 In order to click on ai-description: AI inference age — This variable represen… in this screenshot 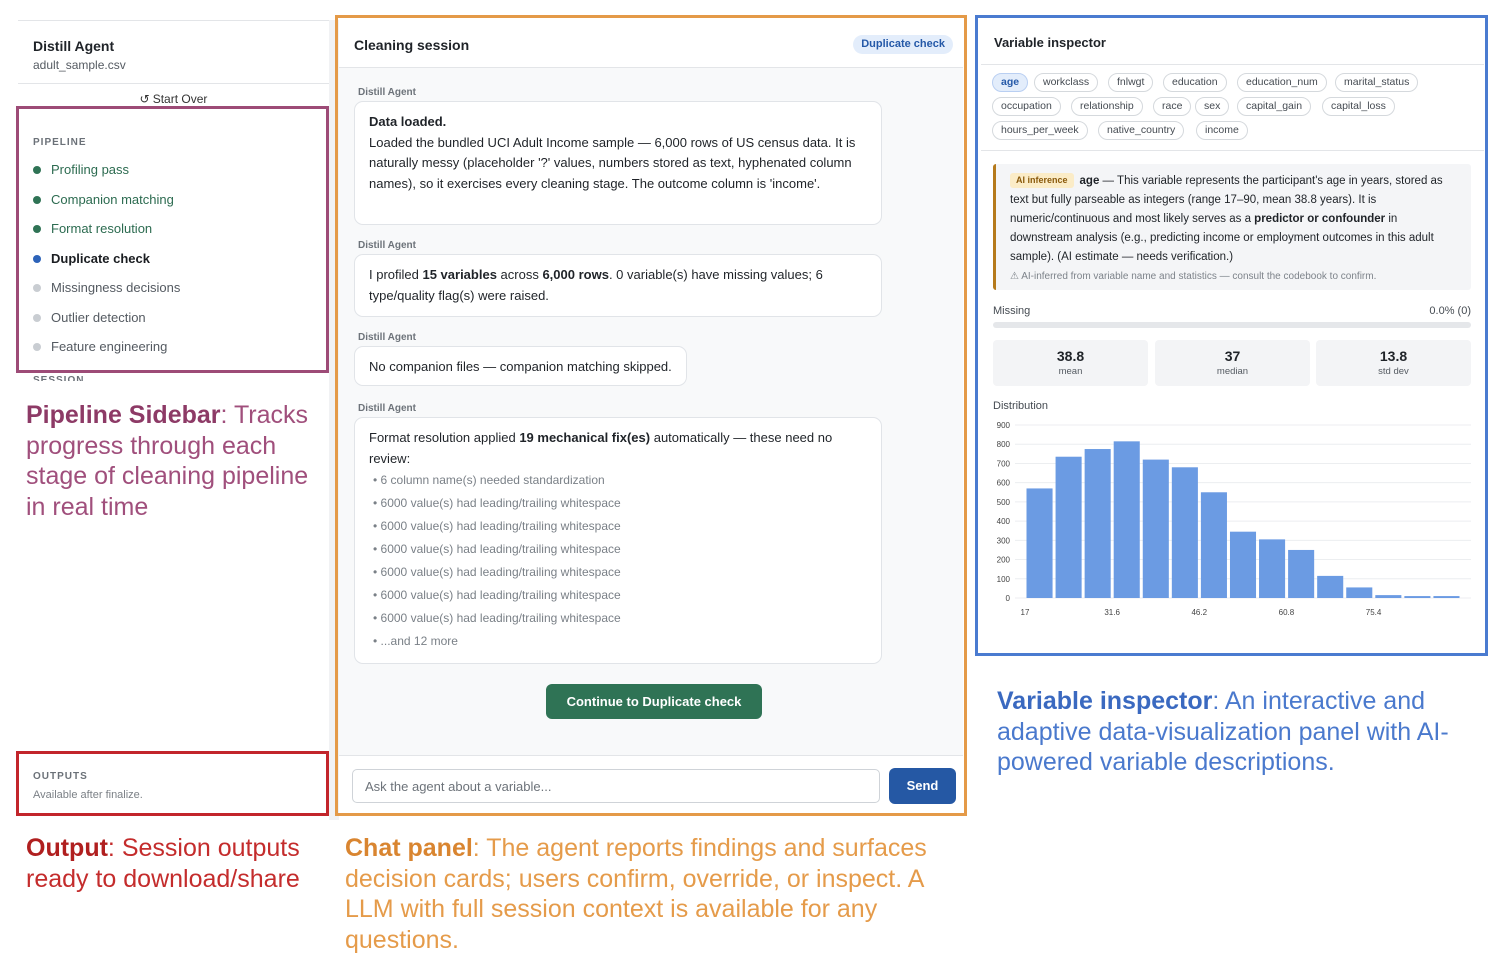, I will do `click(1233, 219)`.